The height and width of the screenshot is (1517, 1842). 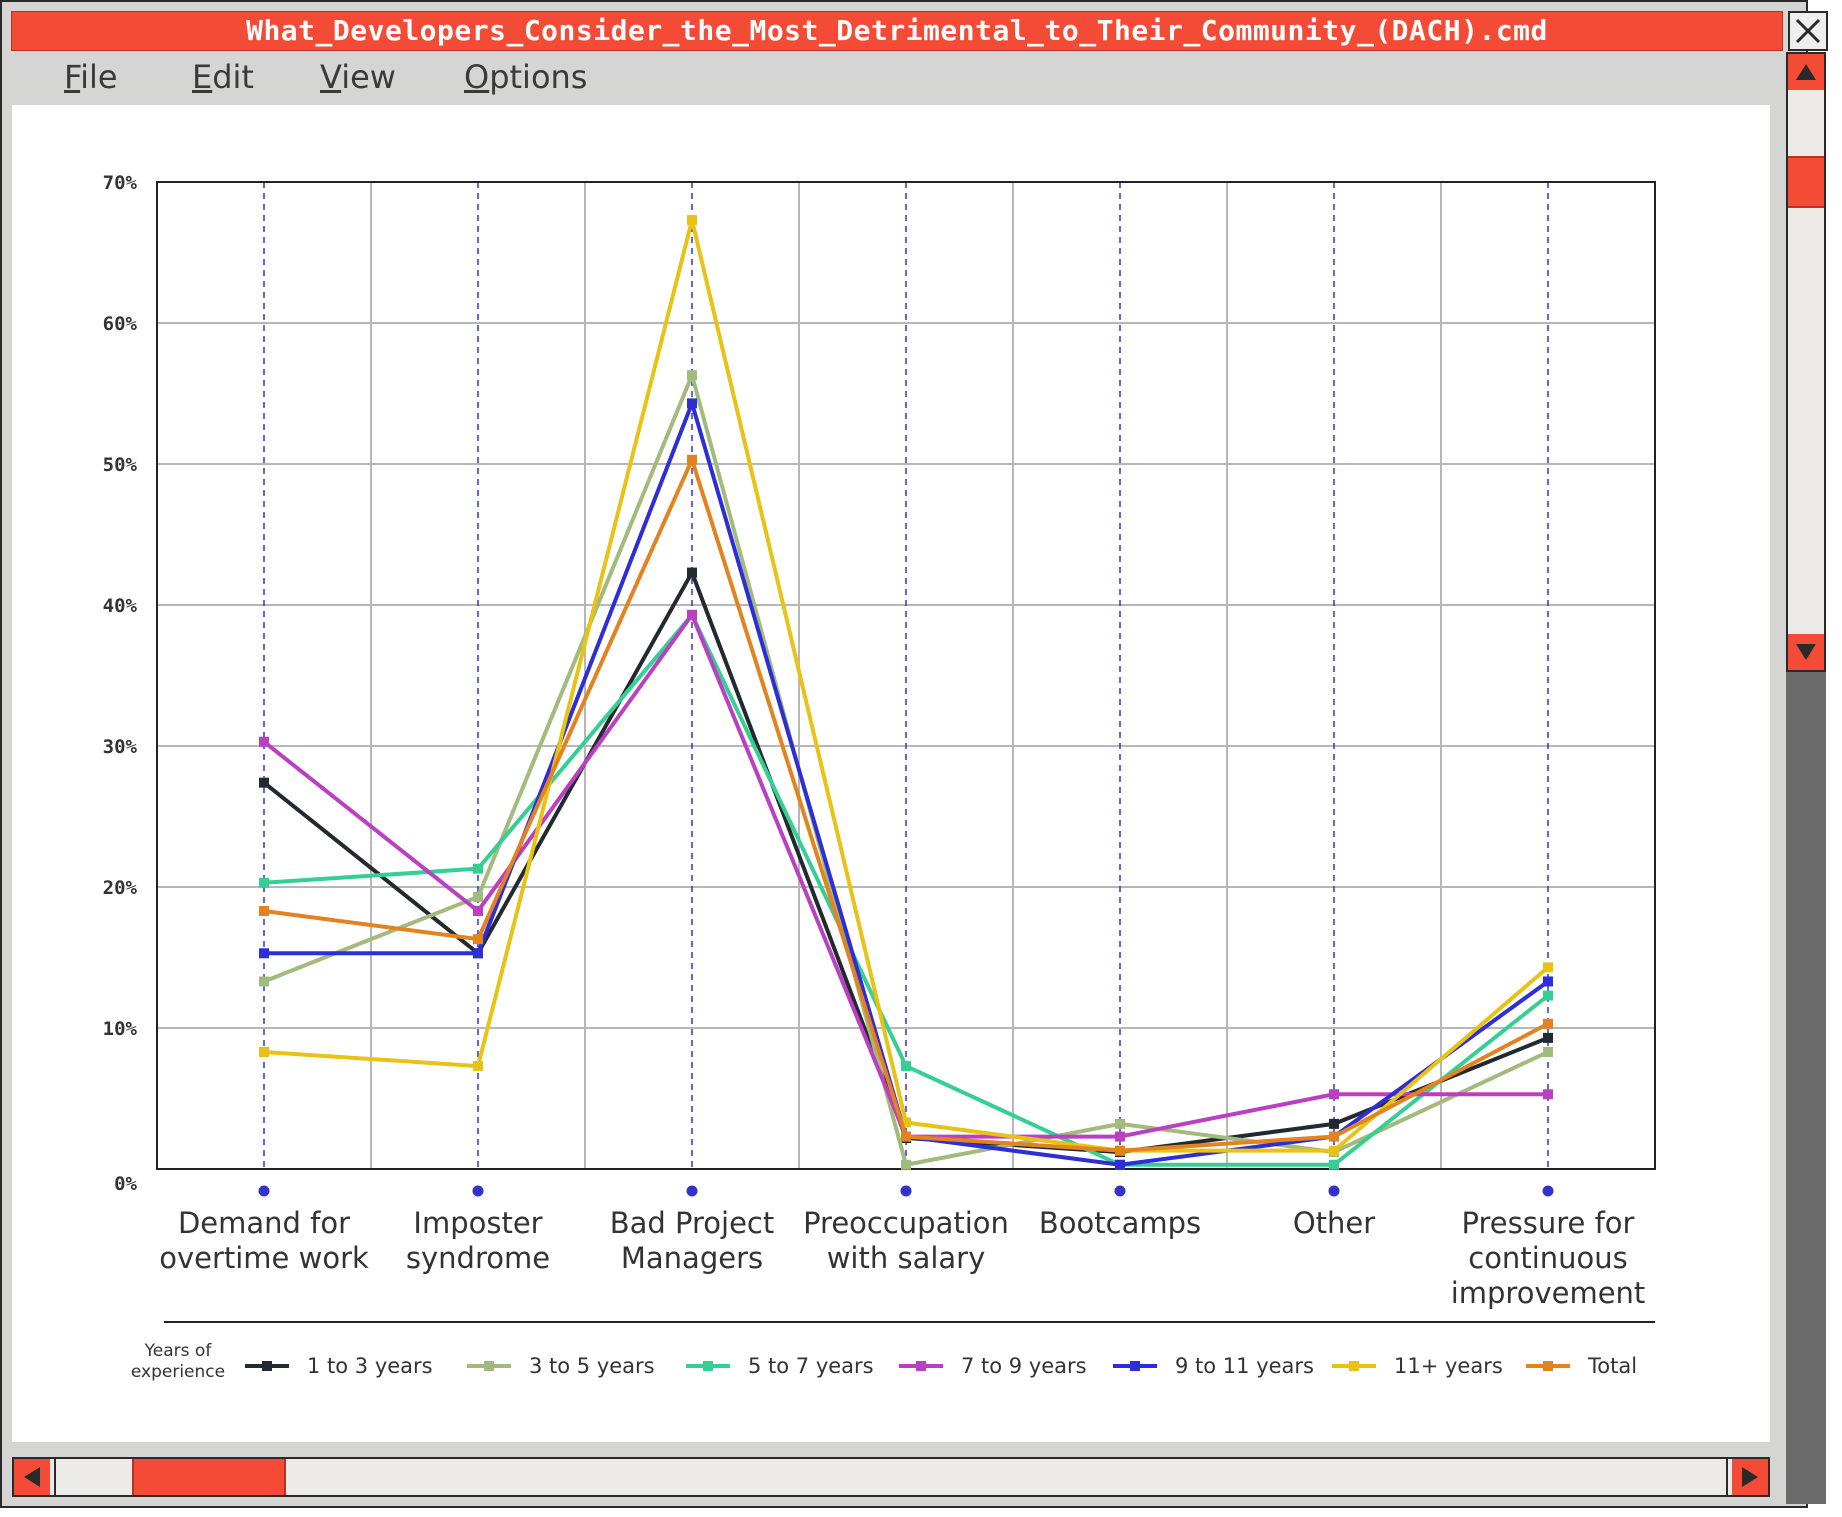 I want to click on menu-edit: Edit, so click(x=223, y=77).